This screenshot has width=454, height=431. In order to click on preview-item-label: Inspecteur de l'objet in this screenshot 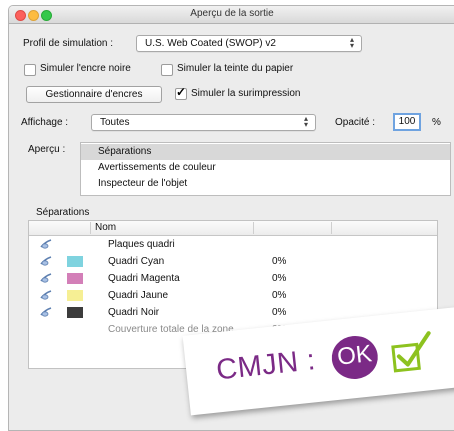, I will do `click(143, 183)`.